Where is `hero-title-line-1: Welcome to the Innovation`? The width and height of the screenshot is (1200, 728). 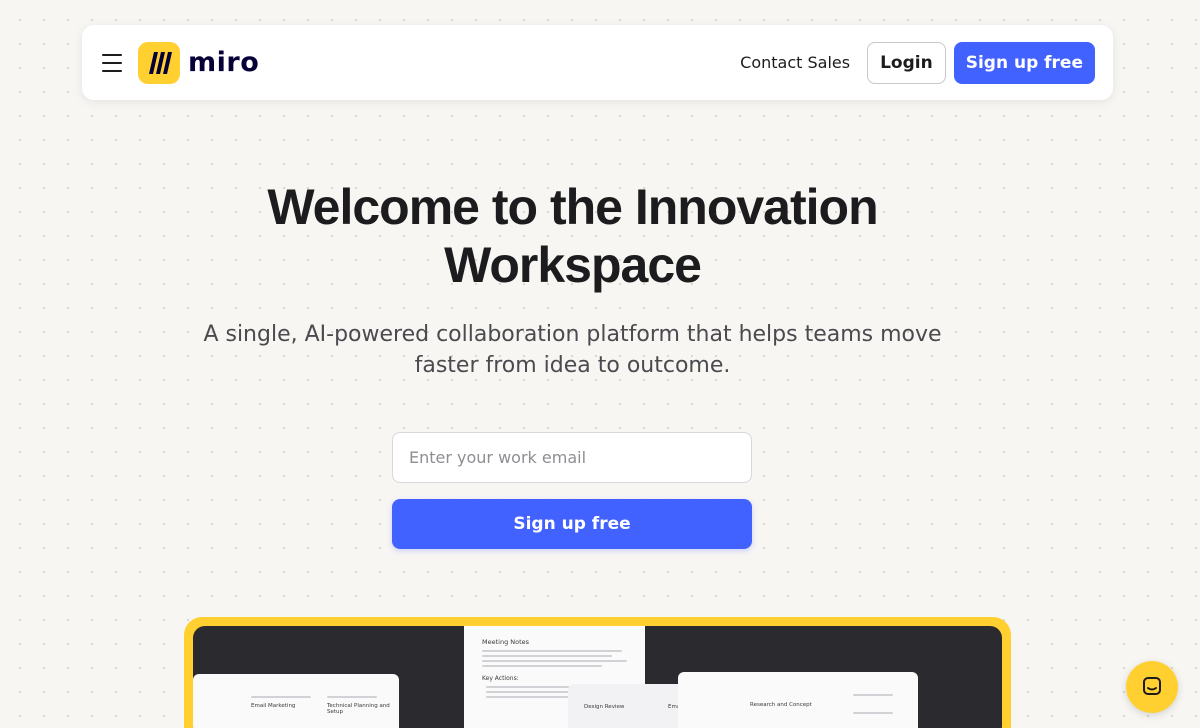 hero-title-line-1: Welcome to the Innovation is located at coordinates (572, 207).